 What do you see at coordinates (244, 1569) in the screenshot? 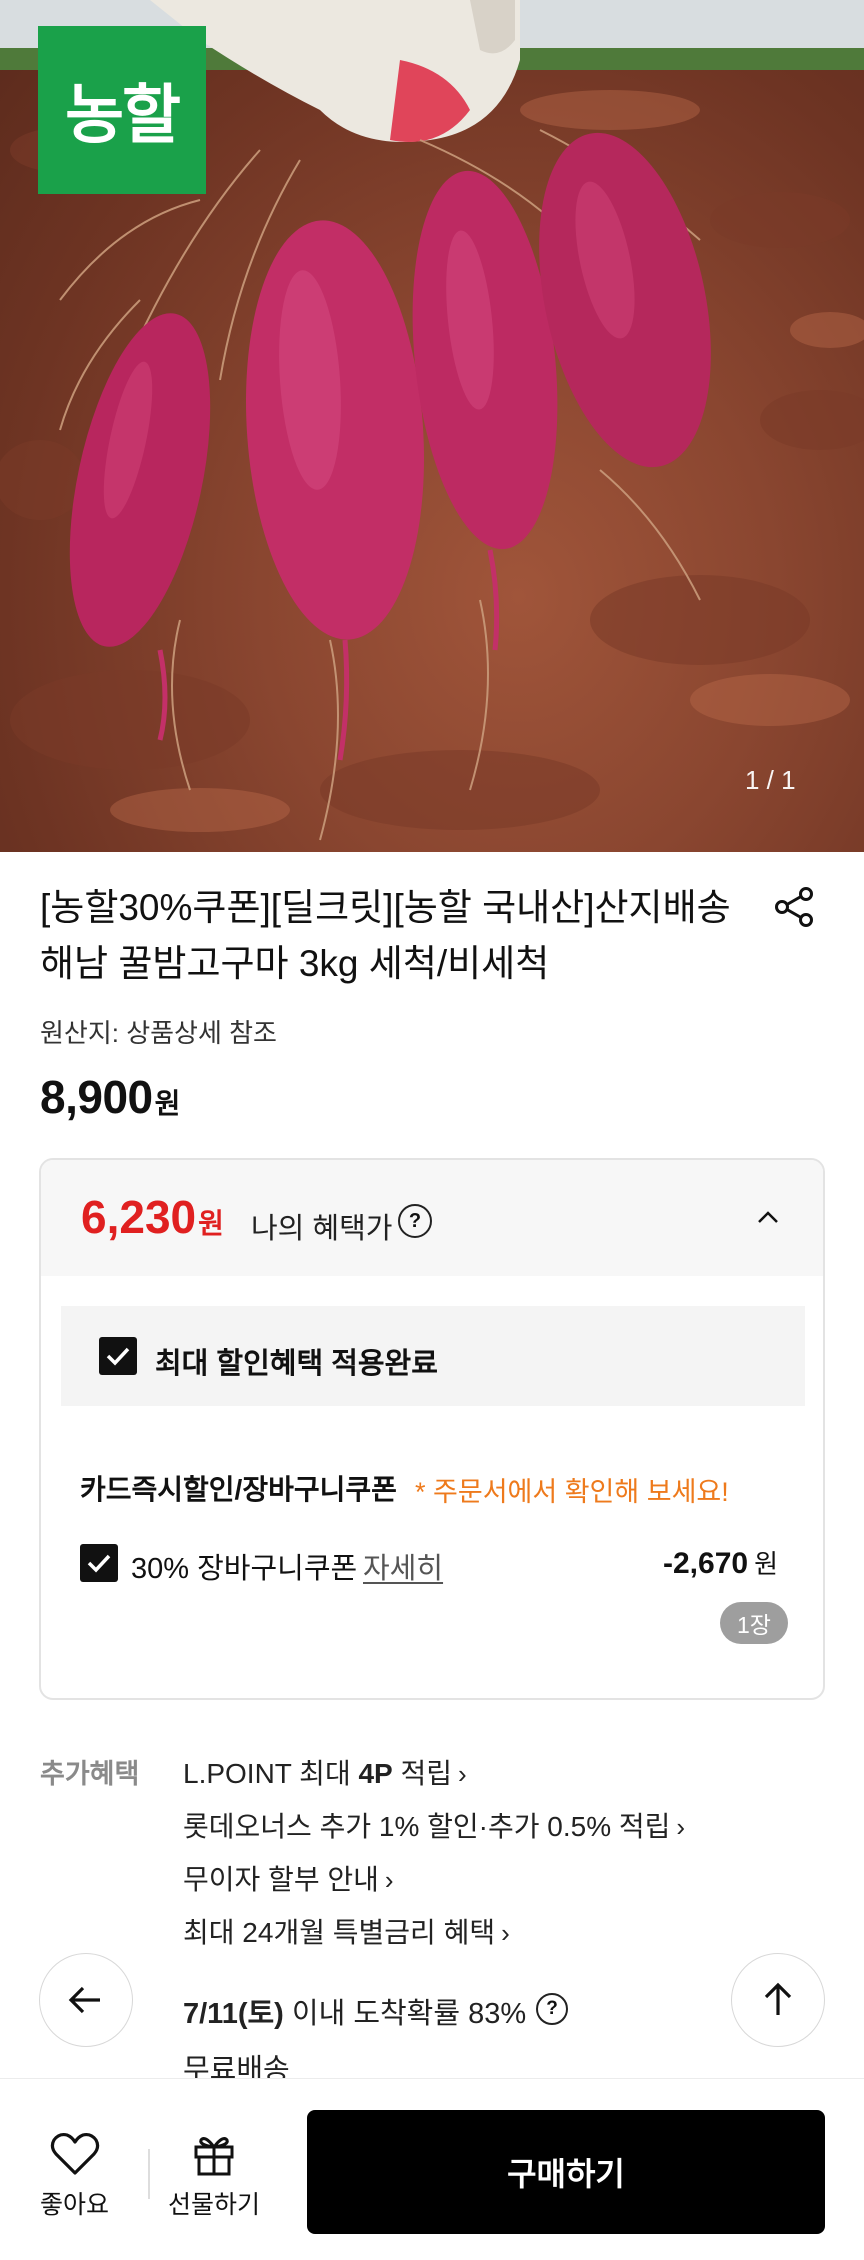
I see `coupon-label: 30% 장바구니쿠폰` at bounding box center [244, 1569].